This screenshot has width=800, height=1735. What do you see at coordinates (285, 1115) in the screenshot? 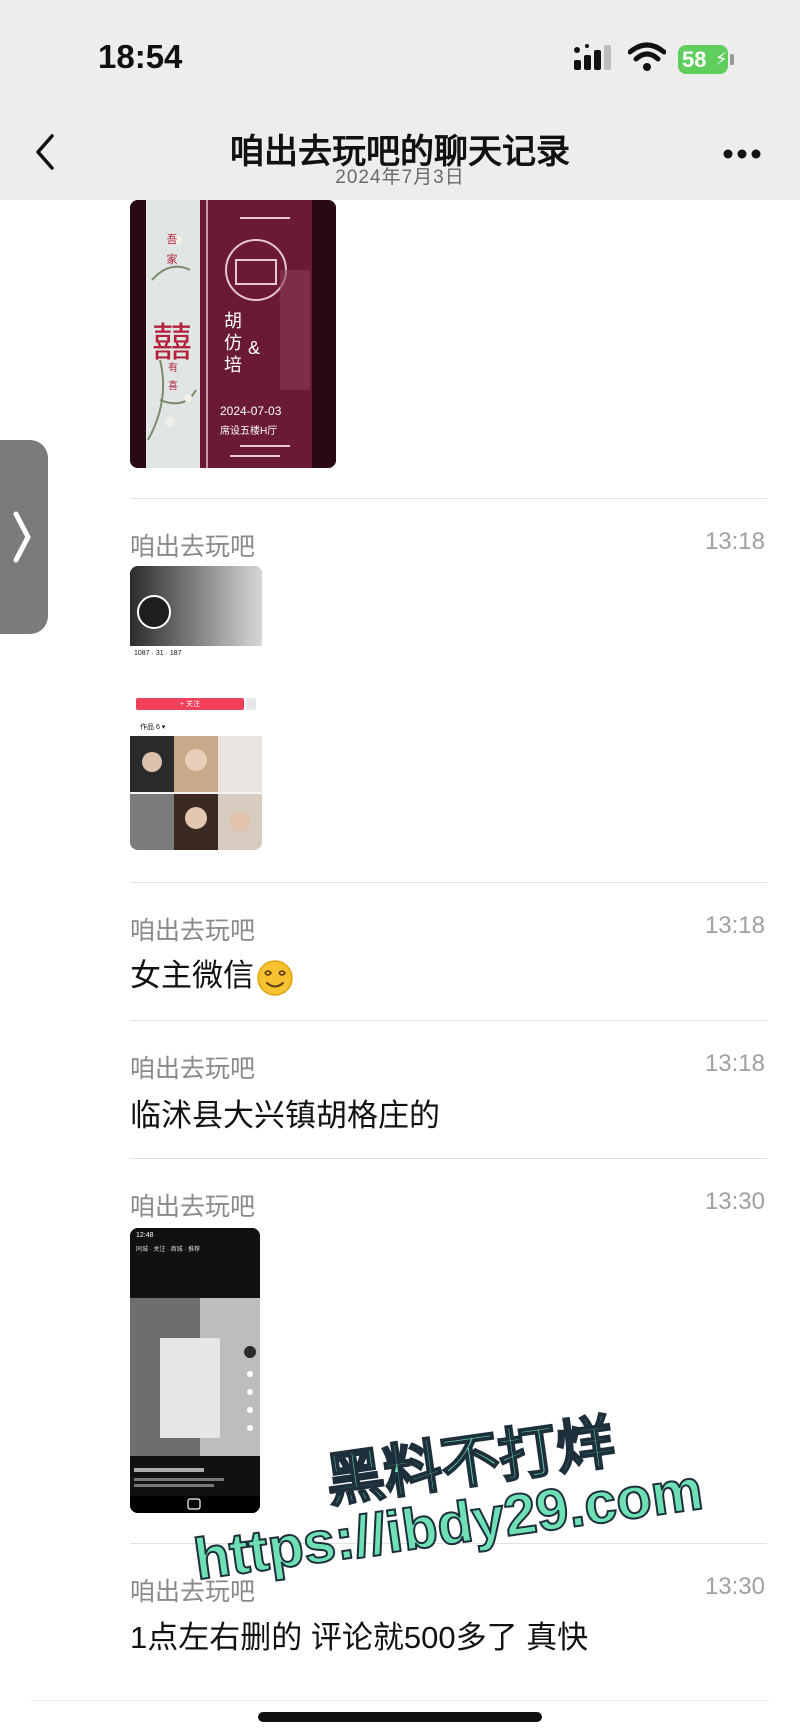
I see `message-text: 临沭县大兴镇胡格庄的` at bounding box center [285, 1115].